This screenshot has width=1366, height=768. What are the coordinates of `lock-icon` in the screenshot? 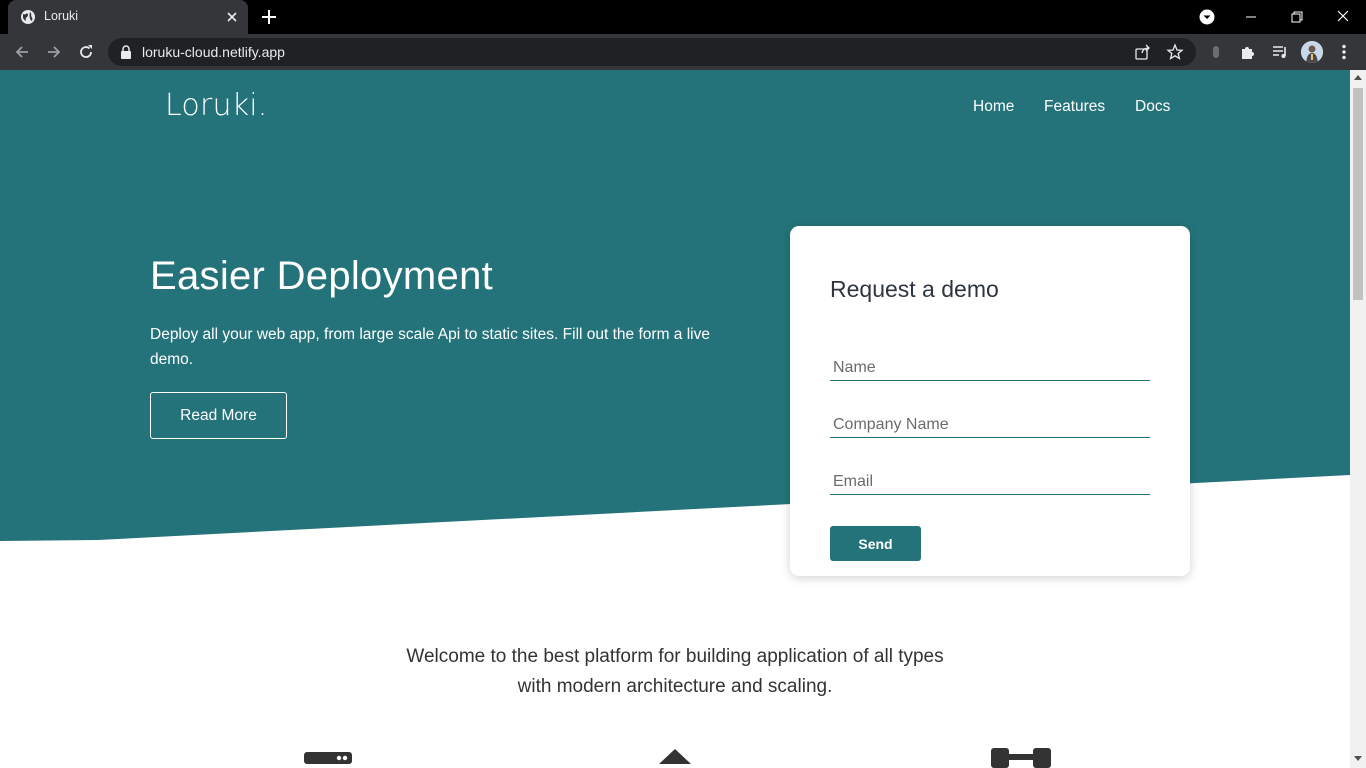 It's located at (126, 52).